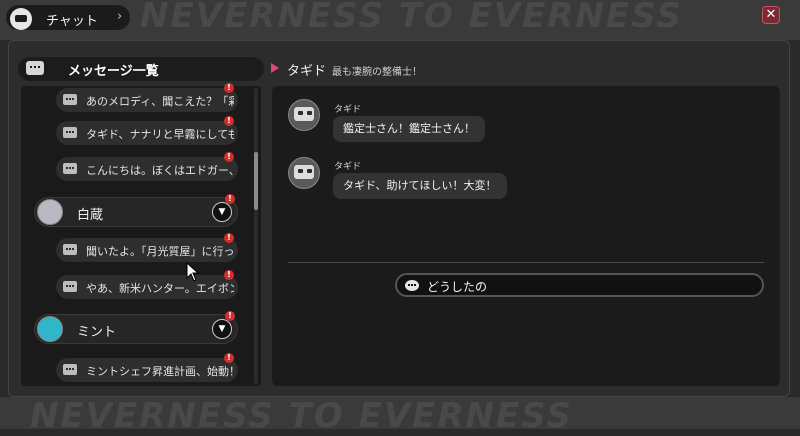 This screenshot has height=436, width=800. Describe the element at coordinates (771, 15) in the screenshot. I see `close-button: ✕` at that location.